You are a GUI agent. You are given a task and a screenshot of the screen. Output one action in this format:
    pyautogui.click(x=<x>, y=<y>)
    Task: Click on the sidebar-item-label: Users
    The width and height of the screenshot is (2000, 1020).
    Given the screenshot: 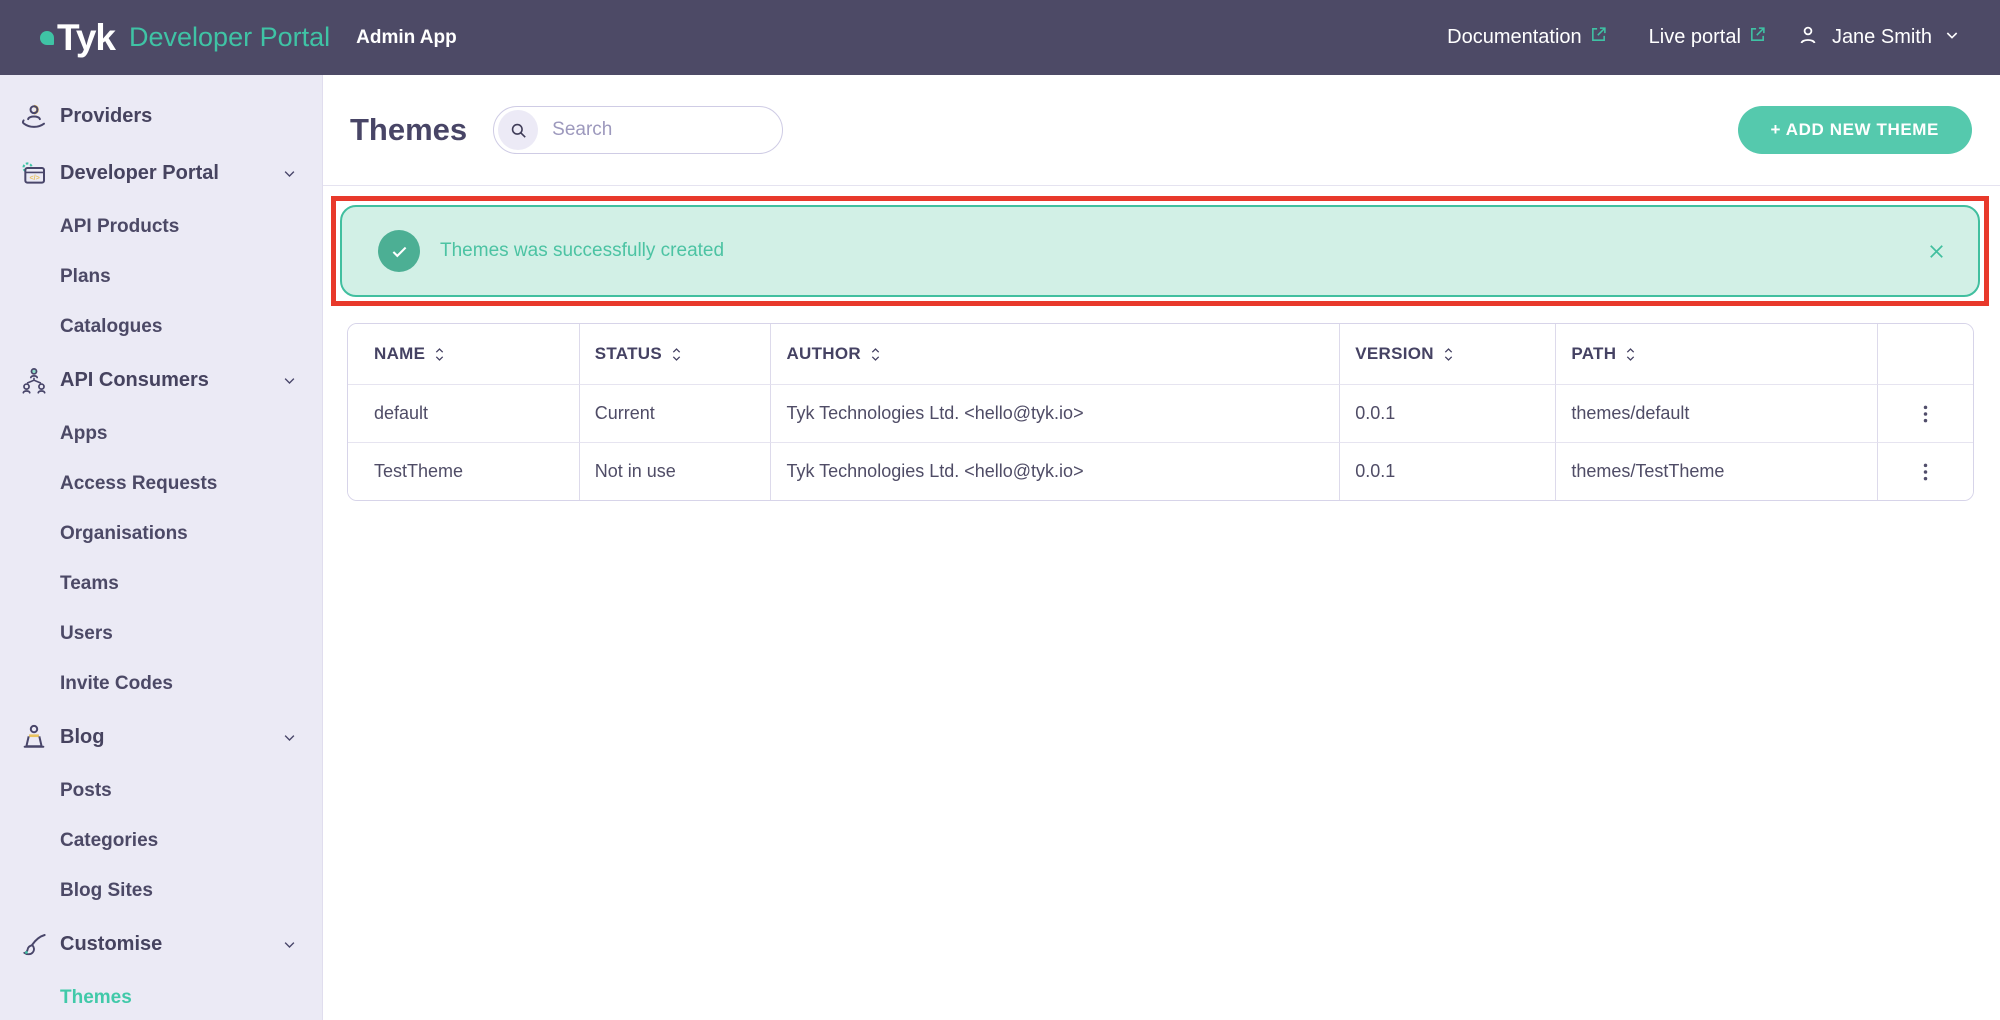 What is the action you would take?
    pyautogui.click(x=86, y=633)
    